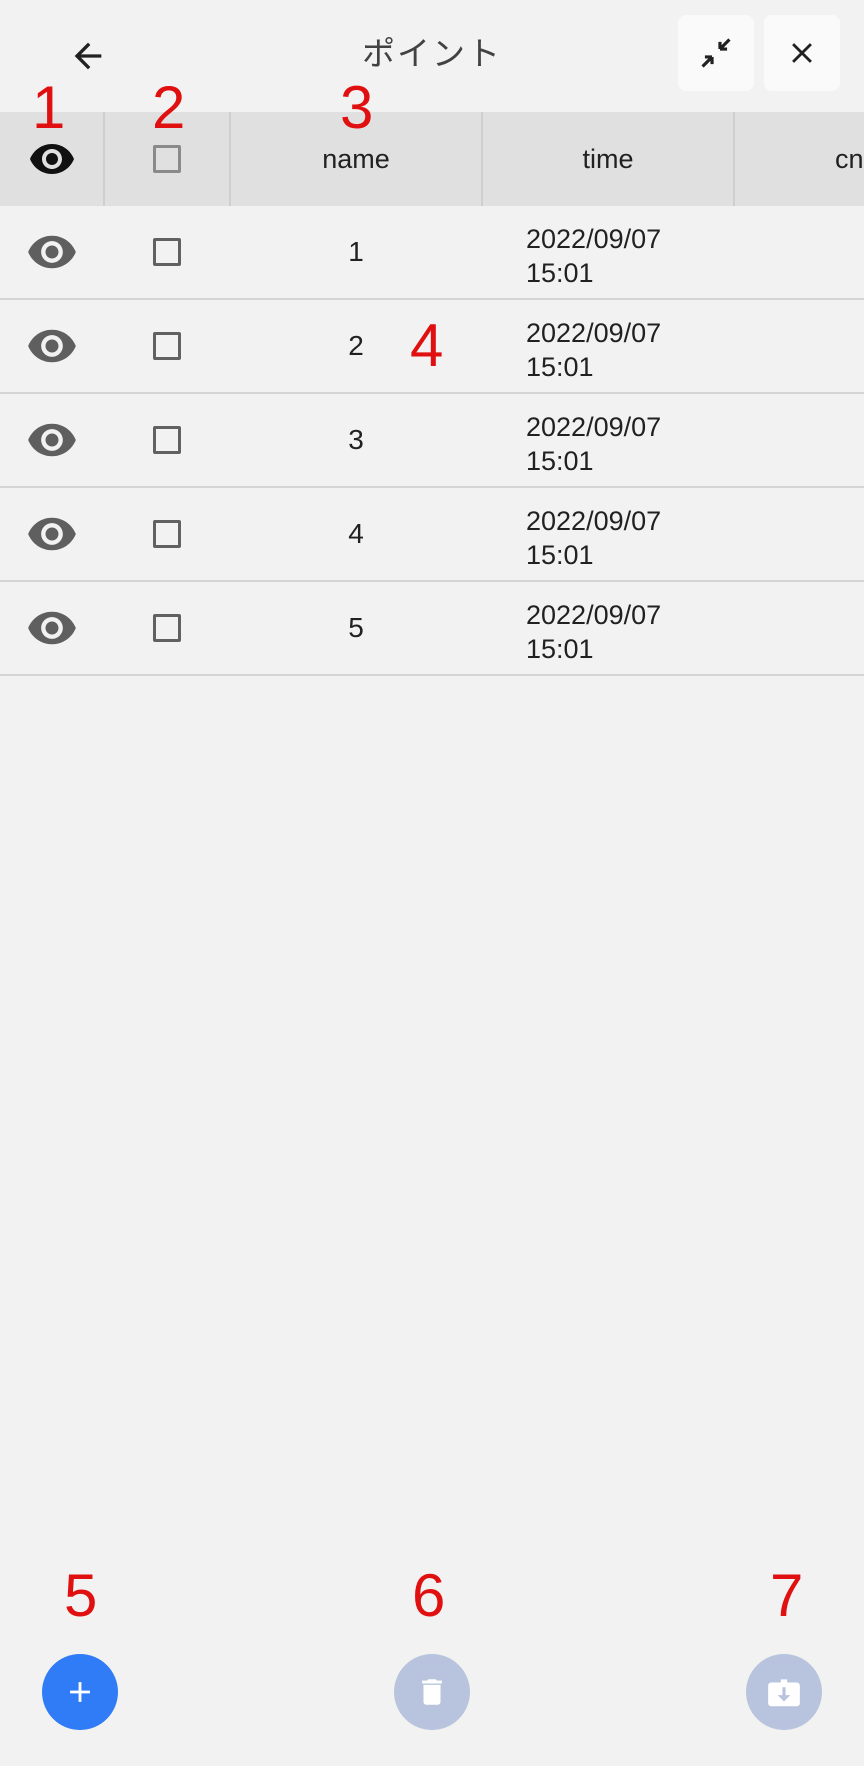 The image size is (864, 1766). I want to click on row-name: 3, so click(356, 439).